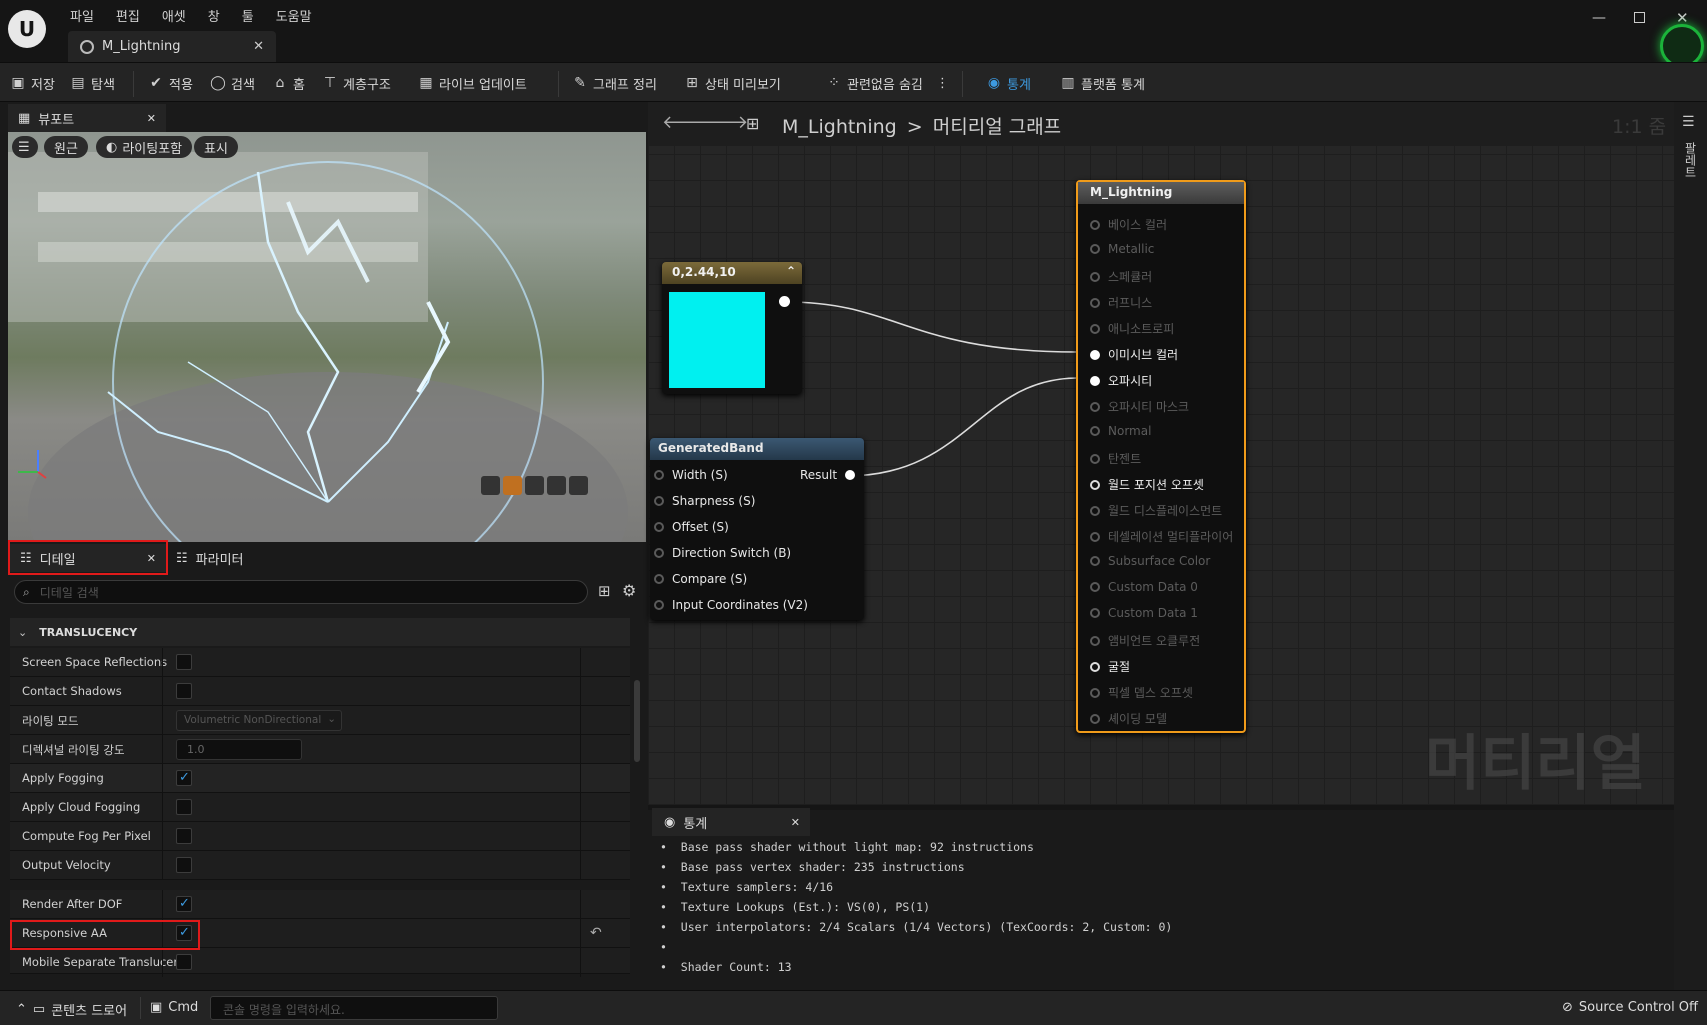  What do you see at coordinates (184, 778) in the screenshot?
I see `apply-fogging-checkbox` at bounding box center [184, 778].